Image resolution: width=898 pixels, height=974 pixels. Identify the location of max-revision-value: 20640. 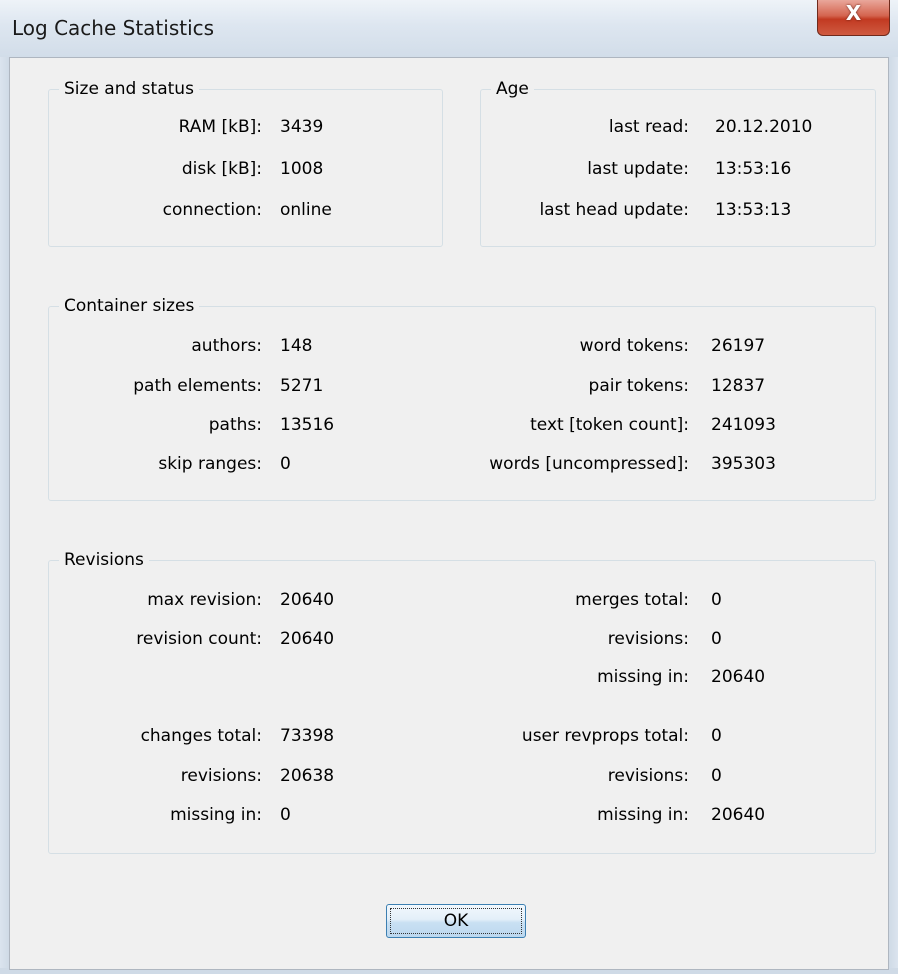
(307, 600).